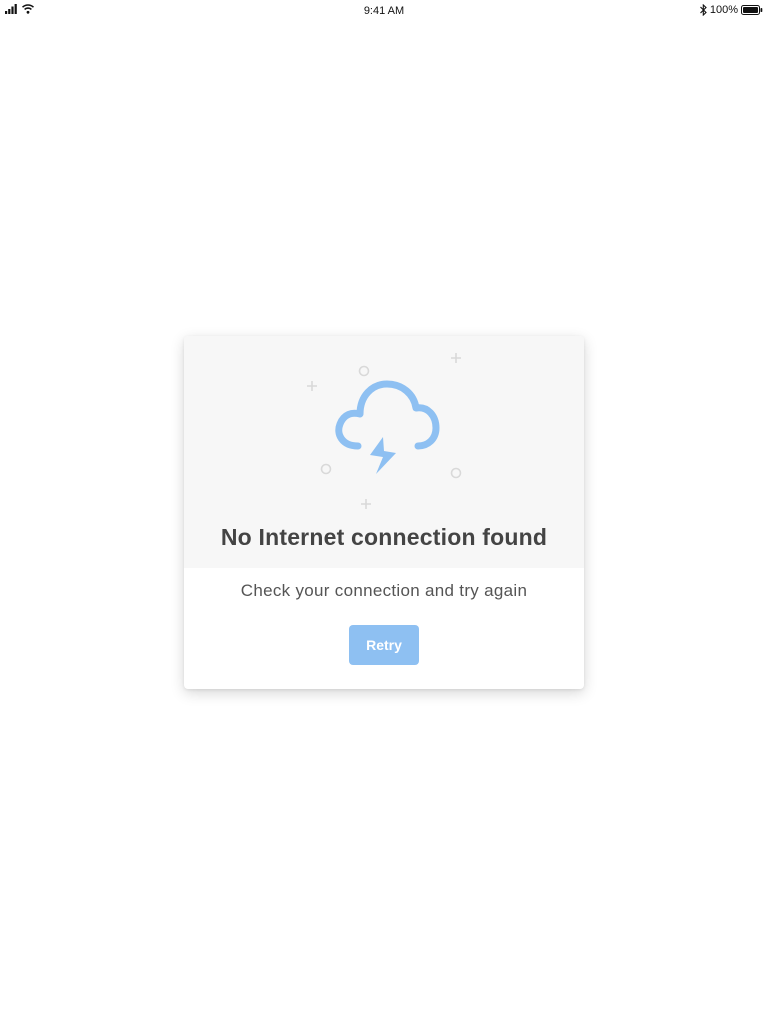  Describe the element at coordinates (384, 537) in the screenshot. I see `dialog-title: No Internet connection found` at that location.